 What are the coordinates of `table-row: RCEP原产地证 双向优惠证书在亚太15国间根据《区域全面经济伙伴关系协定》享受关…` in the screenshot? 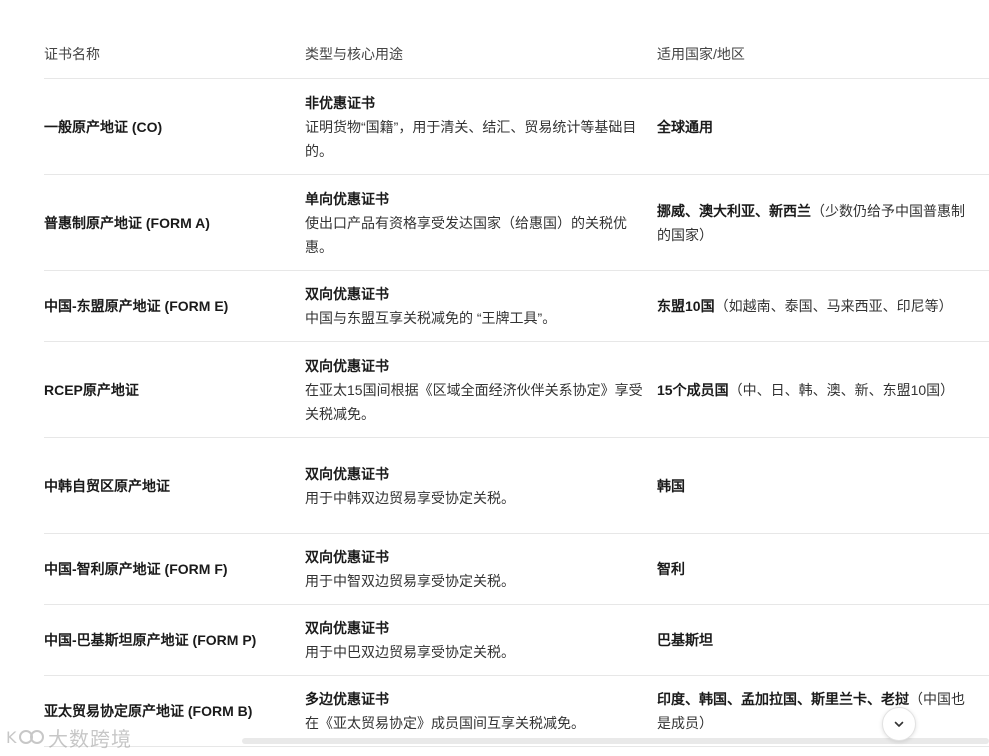 It's located at (516, 390).